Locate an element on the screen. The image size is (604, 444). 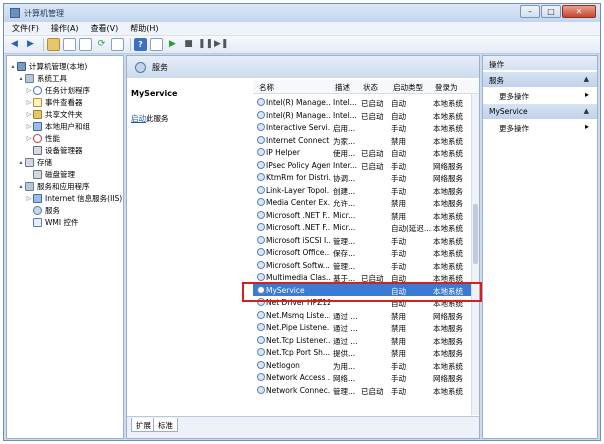
tree-item-services-apps: ▴ 服务和应用程序 is located at coordinates (53, 186).